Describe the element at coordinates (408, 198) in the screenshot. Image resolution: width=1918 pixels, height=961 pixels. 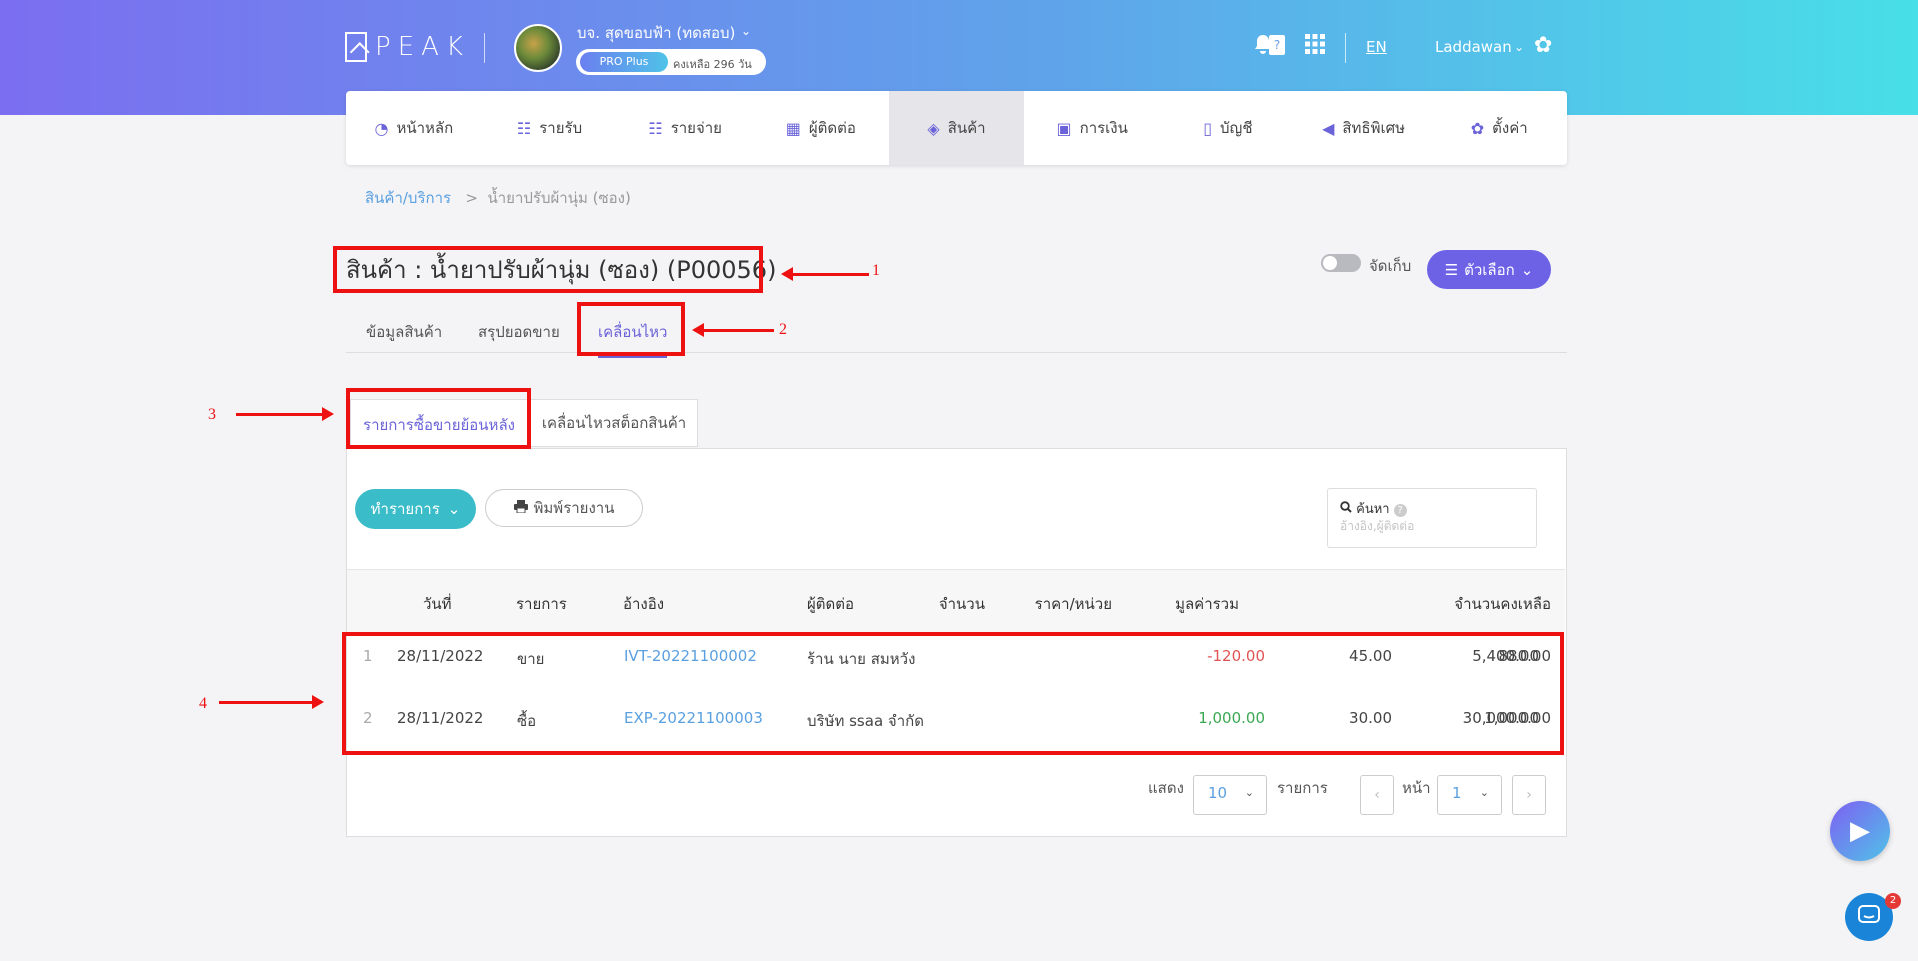
I see `breadcrumb-root: สินค้า/บริการ` at that location.